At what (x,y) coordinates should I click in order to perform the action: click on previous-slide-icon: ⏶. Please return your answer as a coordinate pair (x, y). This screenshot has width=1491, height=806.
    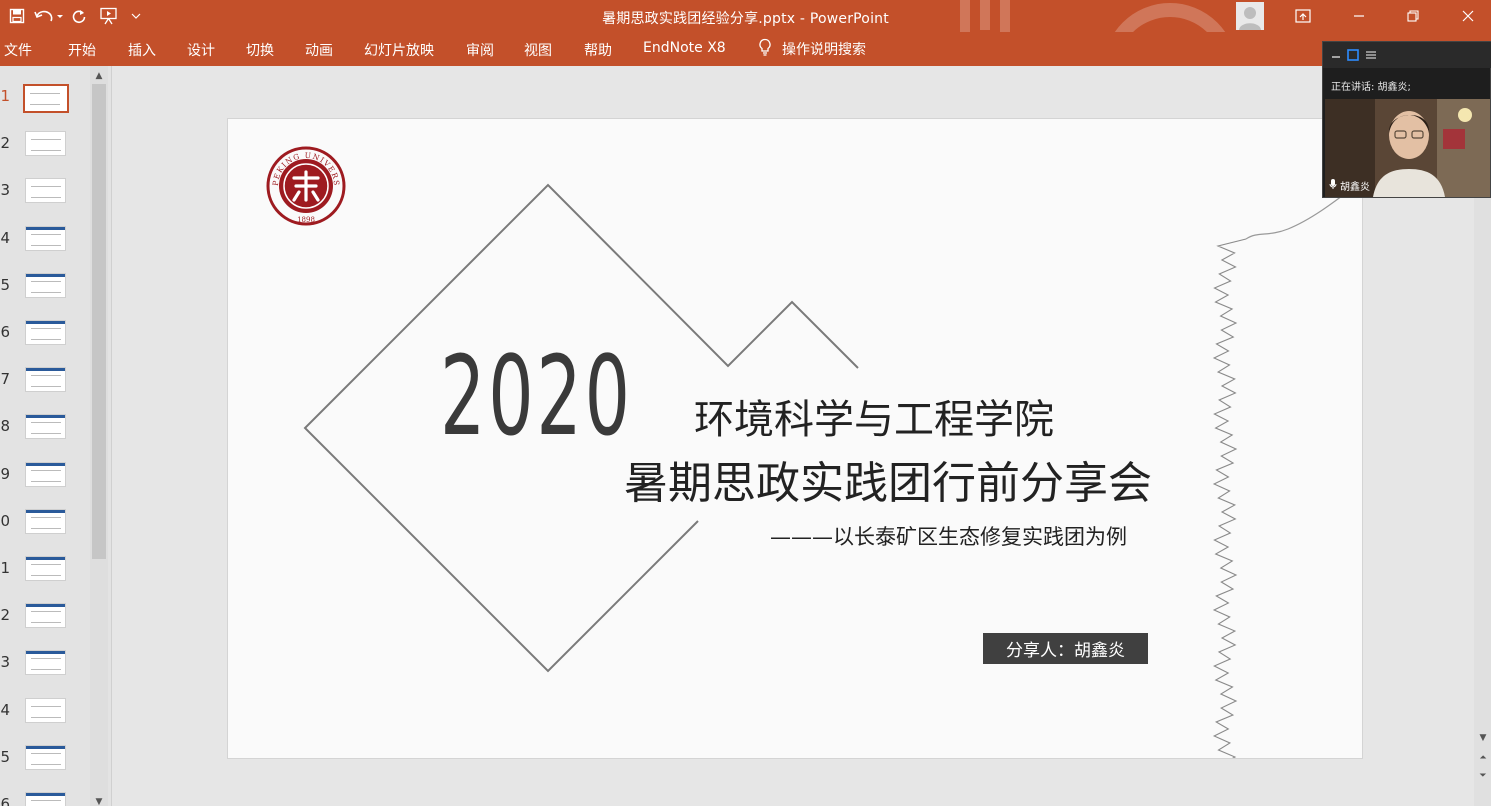
    Looking at the image, I should click on (1482, 758).